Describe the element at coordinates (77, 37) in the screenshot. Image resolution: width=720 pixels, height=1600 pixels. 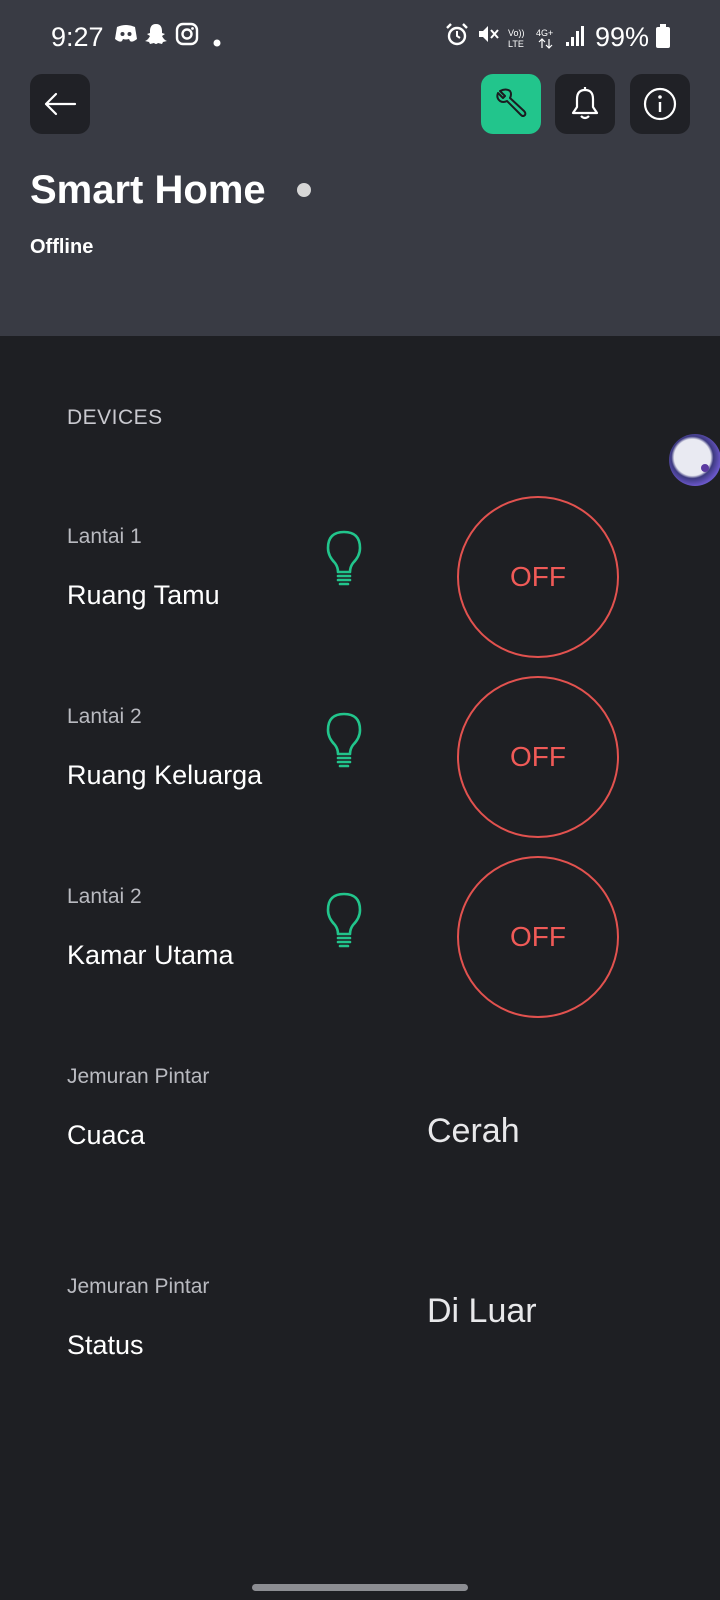
I see `status-time: 9:27` at that location.